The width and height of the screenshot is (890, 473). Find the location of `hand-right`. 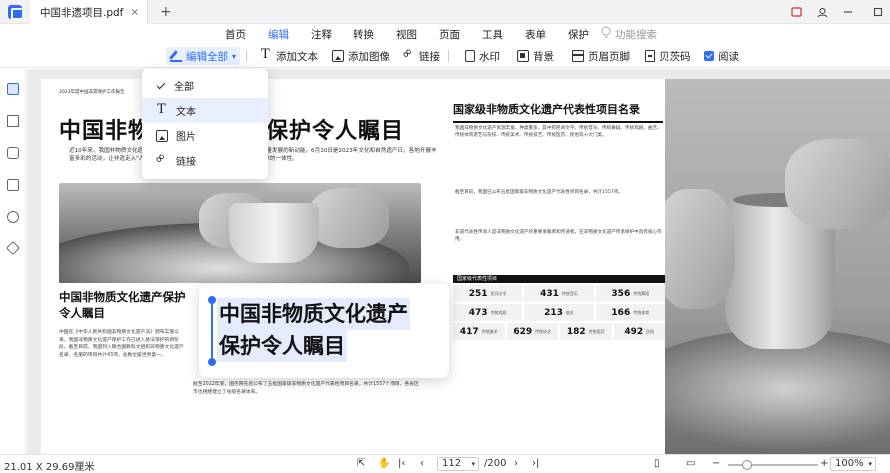

hand-right is located at coordinates (349, 218).